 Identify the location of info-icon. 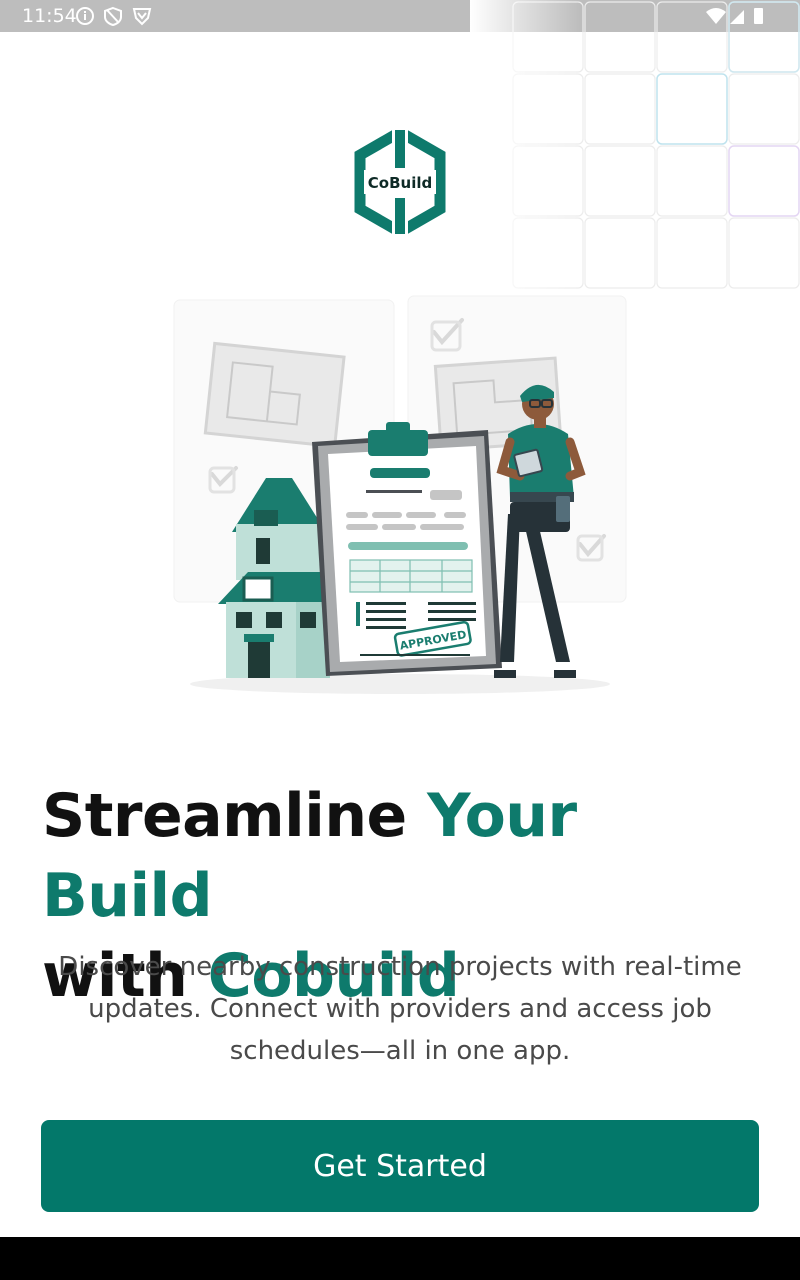
(85, 16).